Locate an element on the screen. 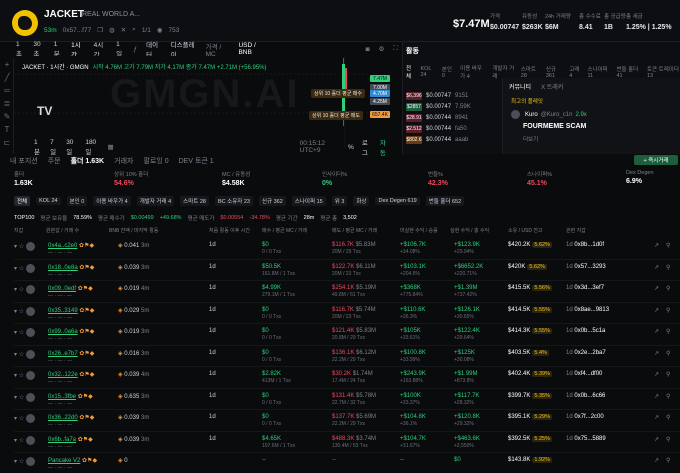 This screenshot has width=680, height=473. col-related: 관련 지갑 is located at coordinates (576, 230).